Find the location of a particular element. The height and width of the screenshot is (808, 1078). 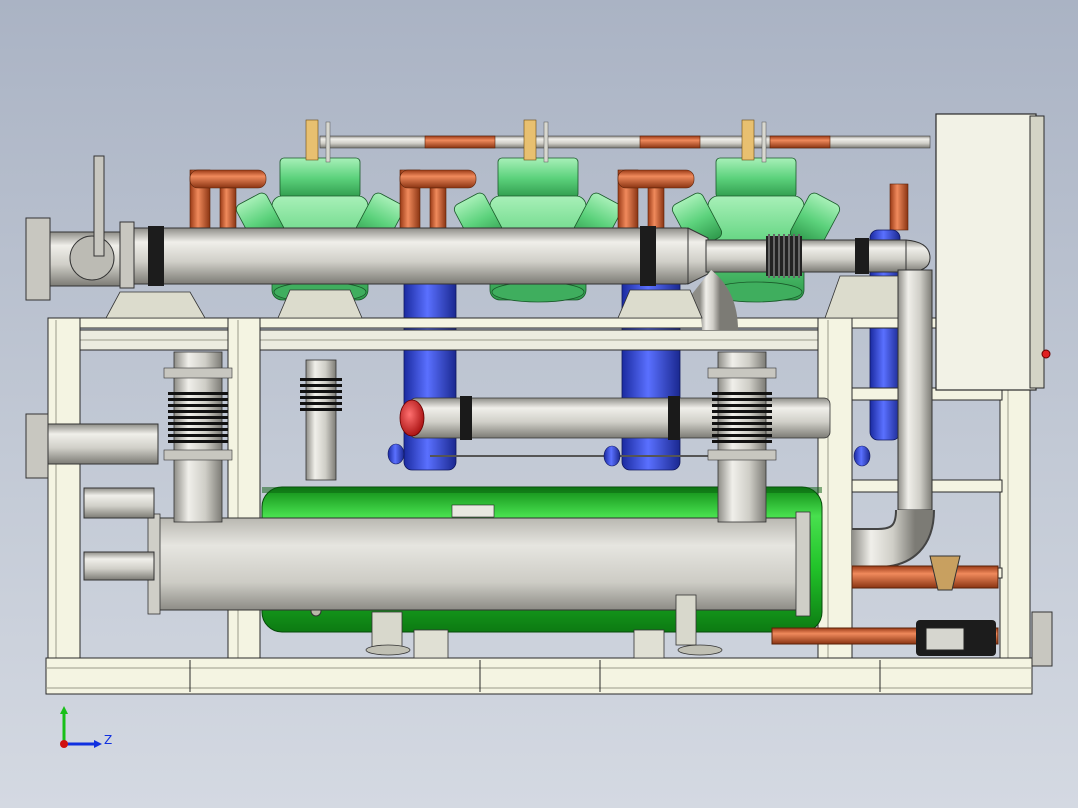

valve-stem is located at coordinates (99, 206).